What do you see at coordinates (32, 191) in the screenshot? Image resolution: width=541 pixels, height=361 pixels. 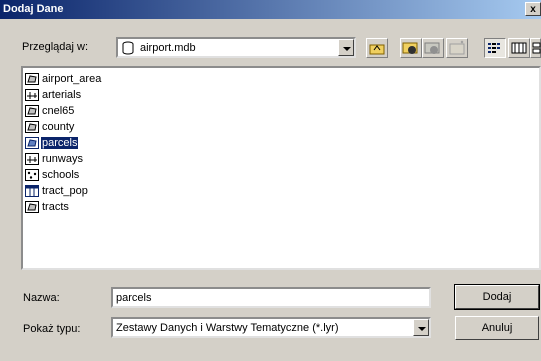 I see `table-icon` at bounding box center [32, 191].